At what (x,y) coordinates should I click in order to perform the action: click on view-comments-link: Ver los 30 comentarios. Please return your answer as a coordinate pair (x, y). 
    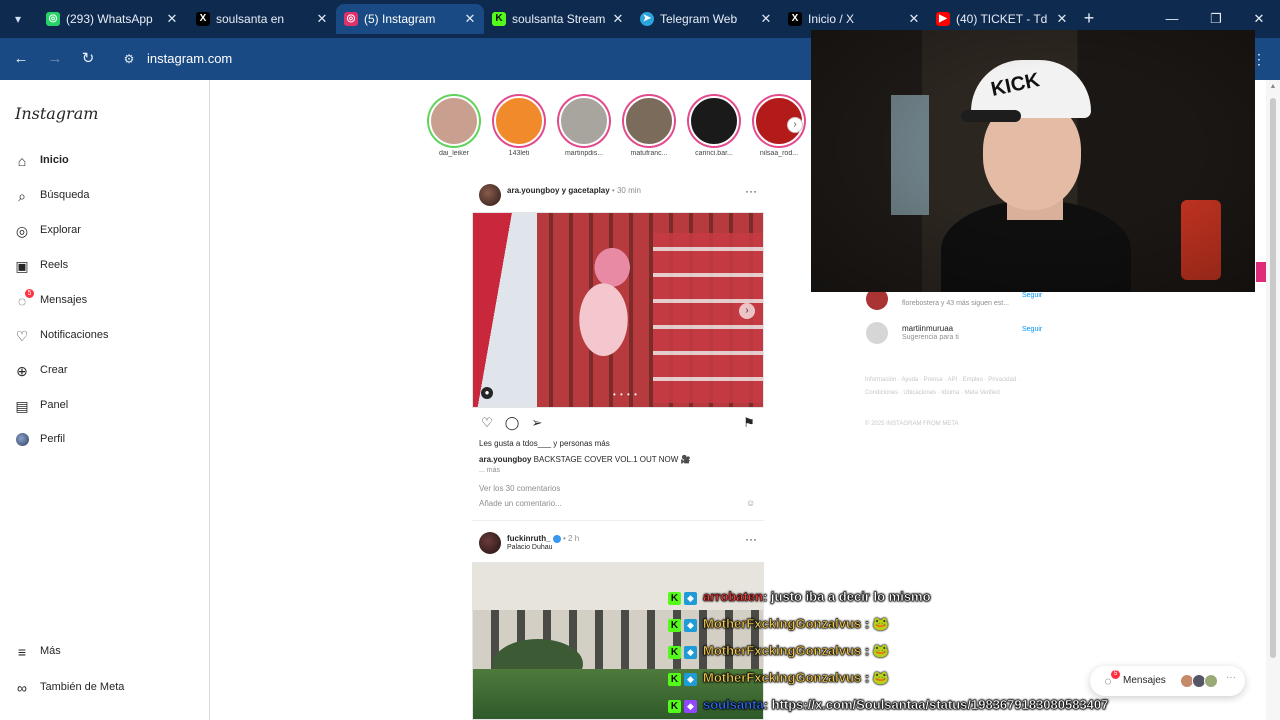
    Looking at the image, I should click on (519, 488).